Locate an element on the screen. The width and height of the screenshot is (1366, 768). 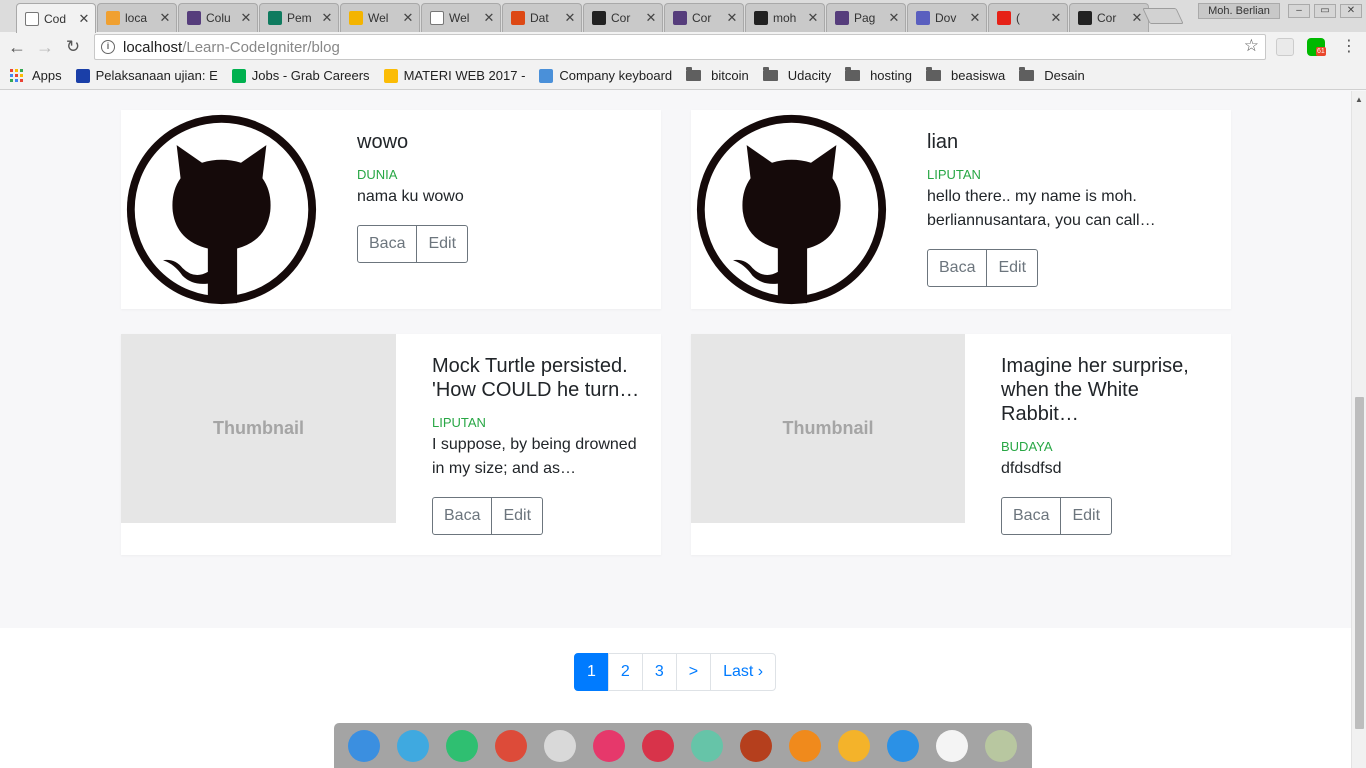
bookmark-label: hosting is located at coordinates (891, 75).